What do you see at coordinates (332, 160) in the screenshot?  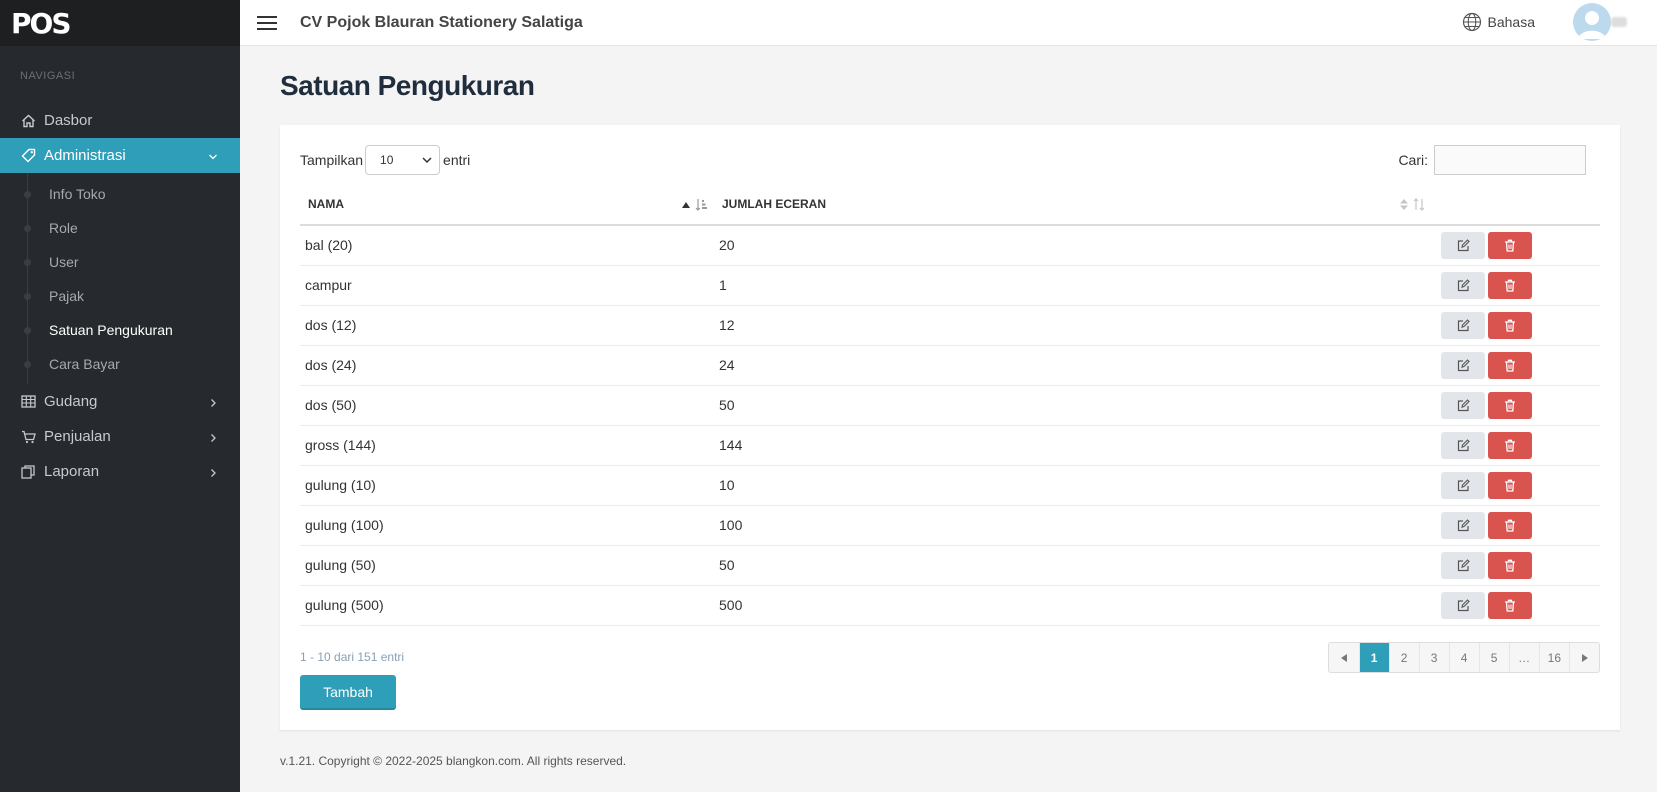 I see `show-label: Tampilkan` at bounding box center [332, 160].